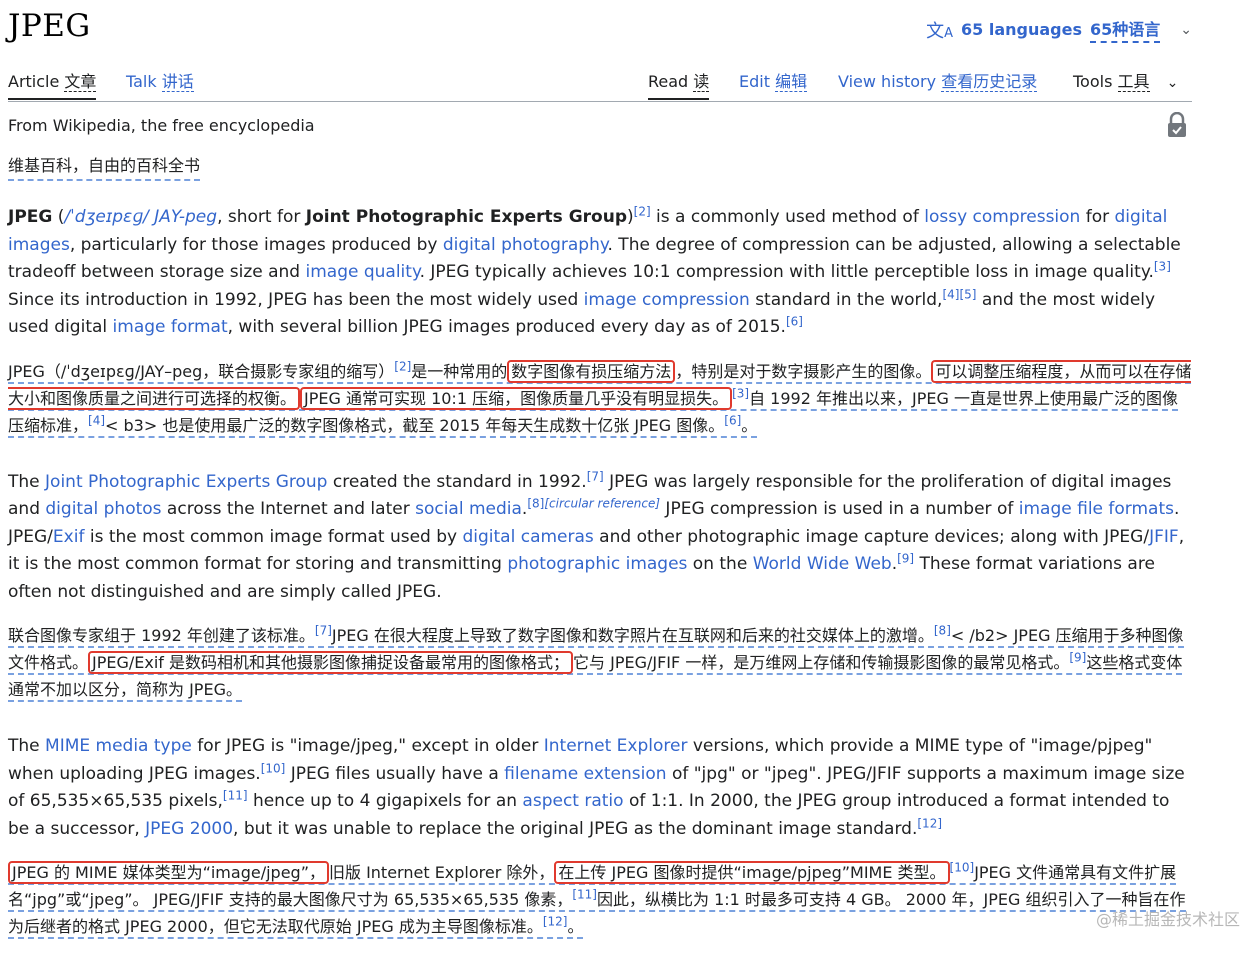 The height and width of the screenshot is (970, 1246). What do you see at coordinates (1021, 29) in the screenshot?
I see `languages-label-en: 65 languages` at bounding box center [1021, 29].